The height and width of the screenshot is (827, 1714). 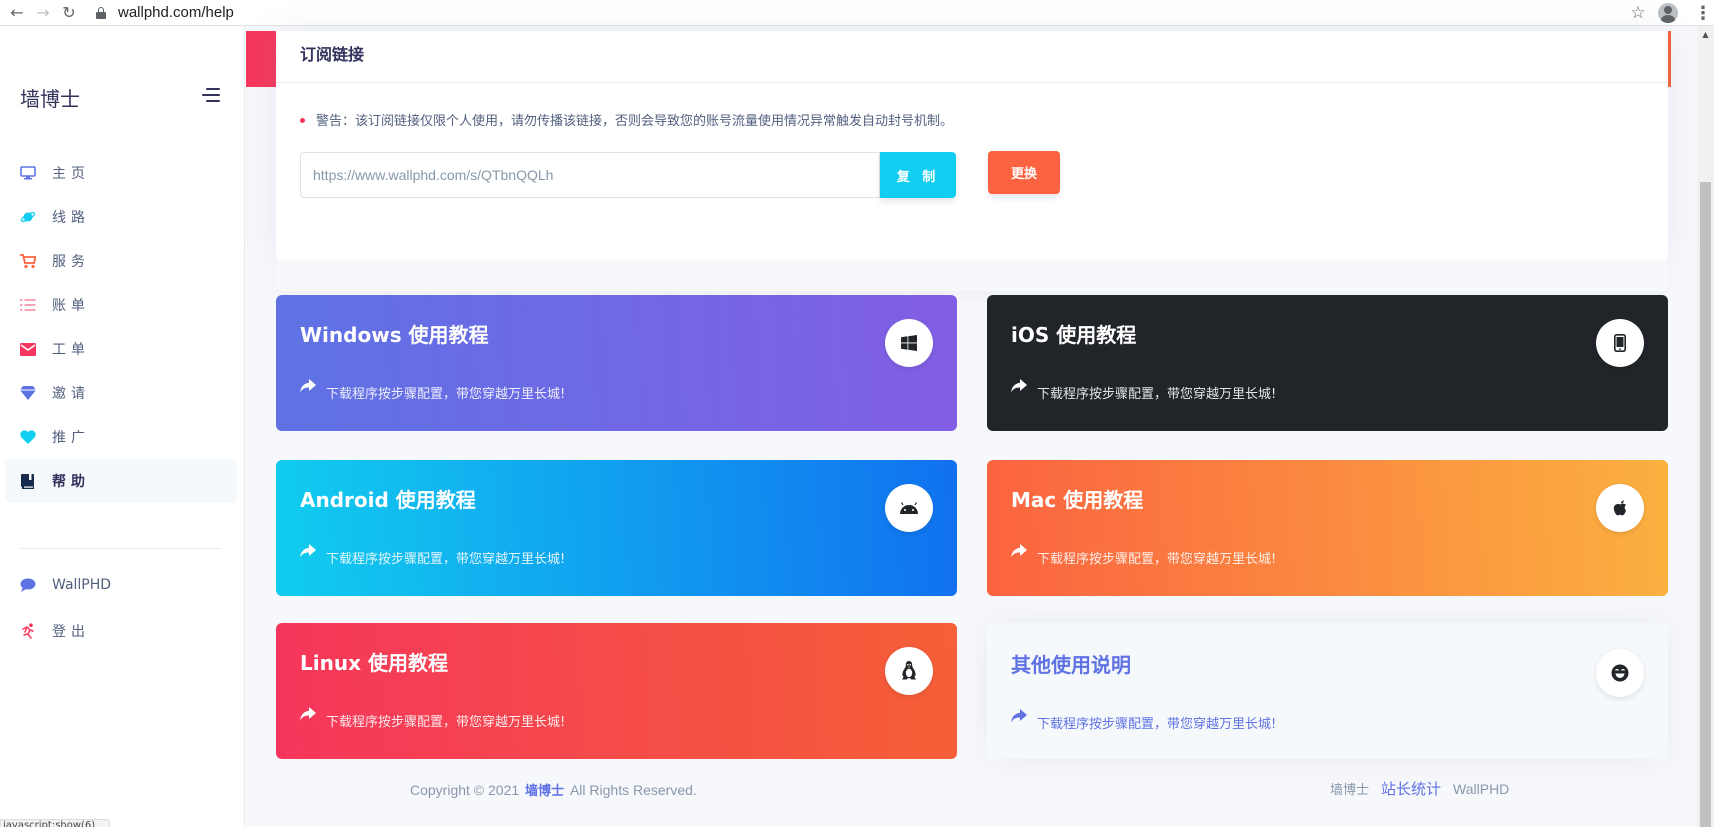 I want to click on windows-icon, so click(x=909, y=343).